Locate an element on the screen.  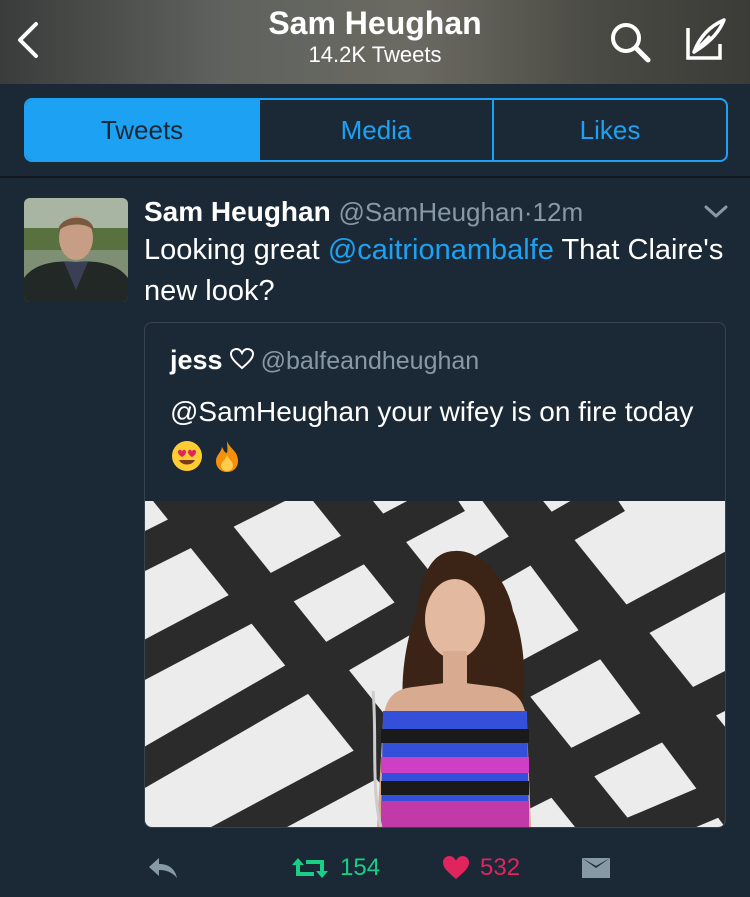
reply-button is located at coordinates (163, 868).